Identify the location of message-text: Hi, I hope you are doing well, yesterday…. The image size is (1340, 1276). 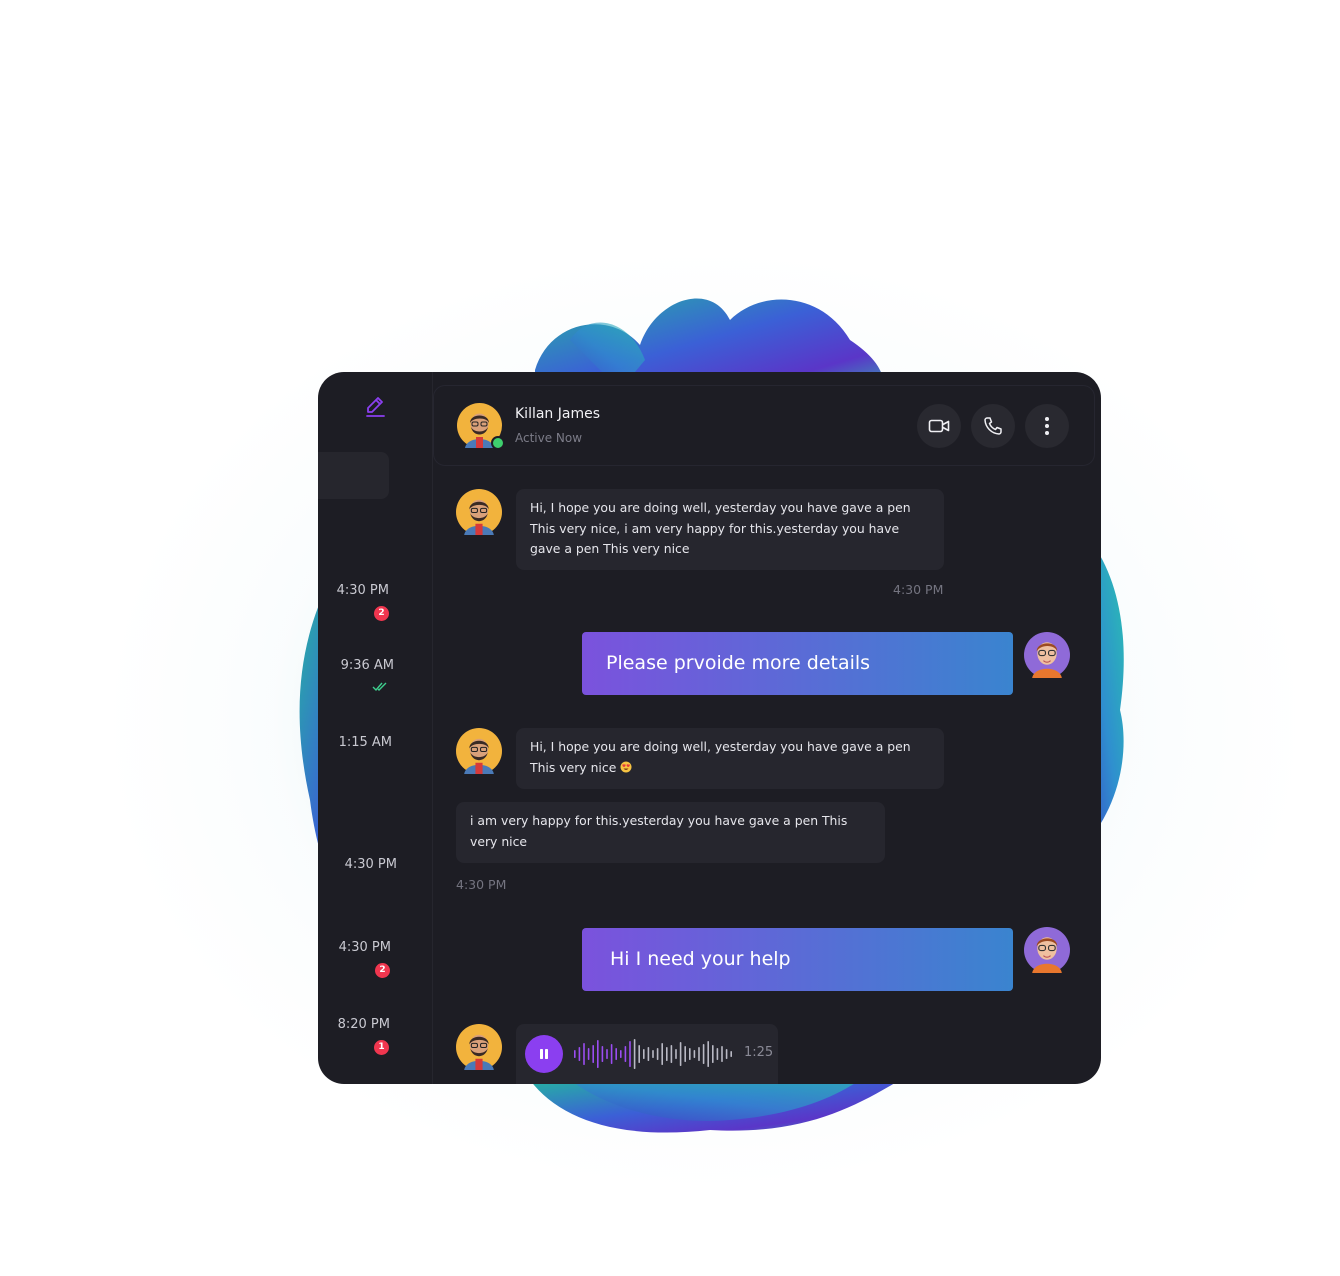
(720, 757).